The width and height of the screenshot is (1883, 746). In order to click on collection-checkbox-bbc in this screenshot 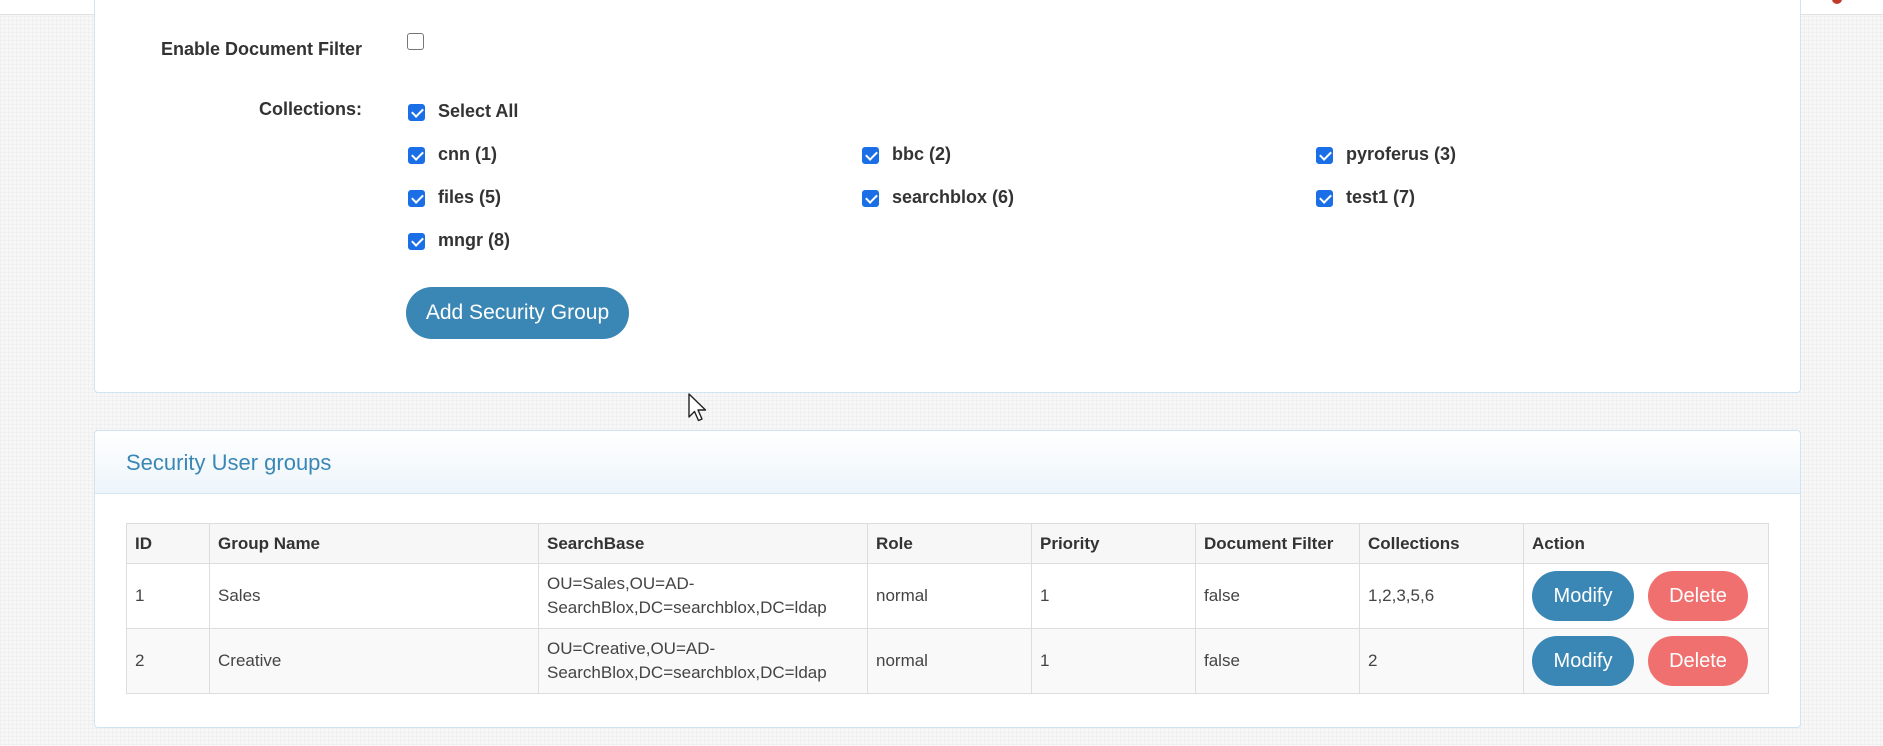, I will do `click(870, 155)`.